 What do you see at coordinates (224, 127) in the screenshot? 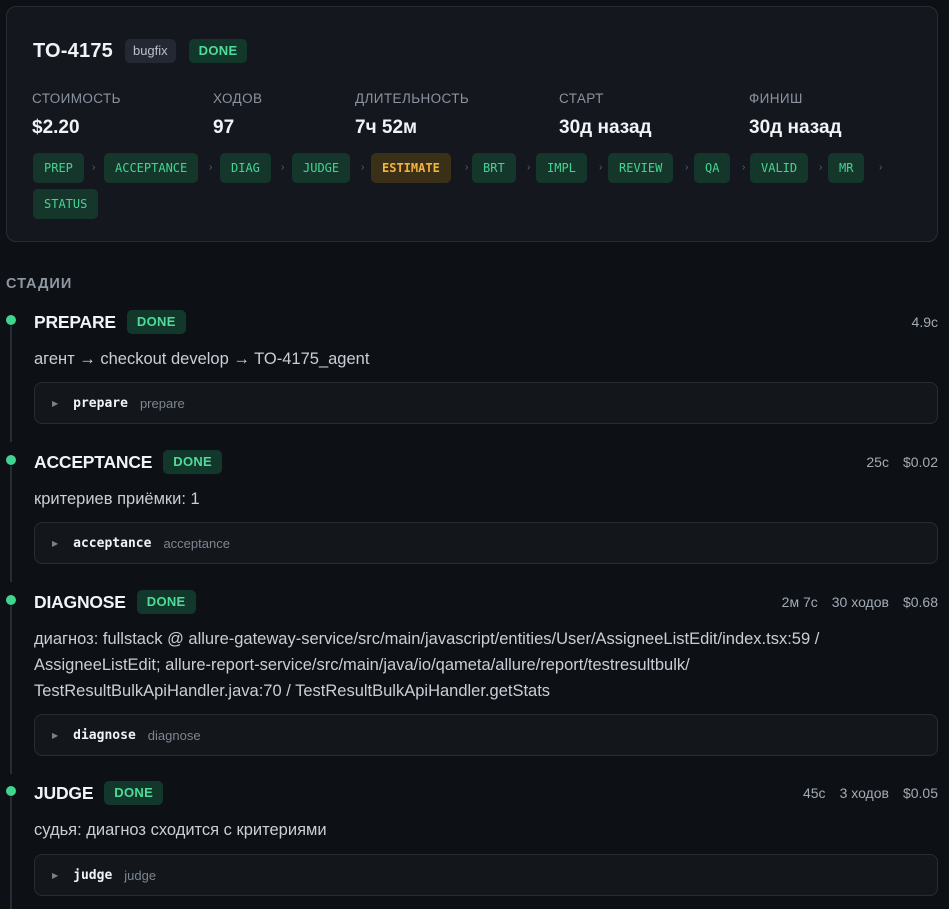
I see `stat-value: 97` at bounding box center [224, 127].